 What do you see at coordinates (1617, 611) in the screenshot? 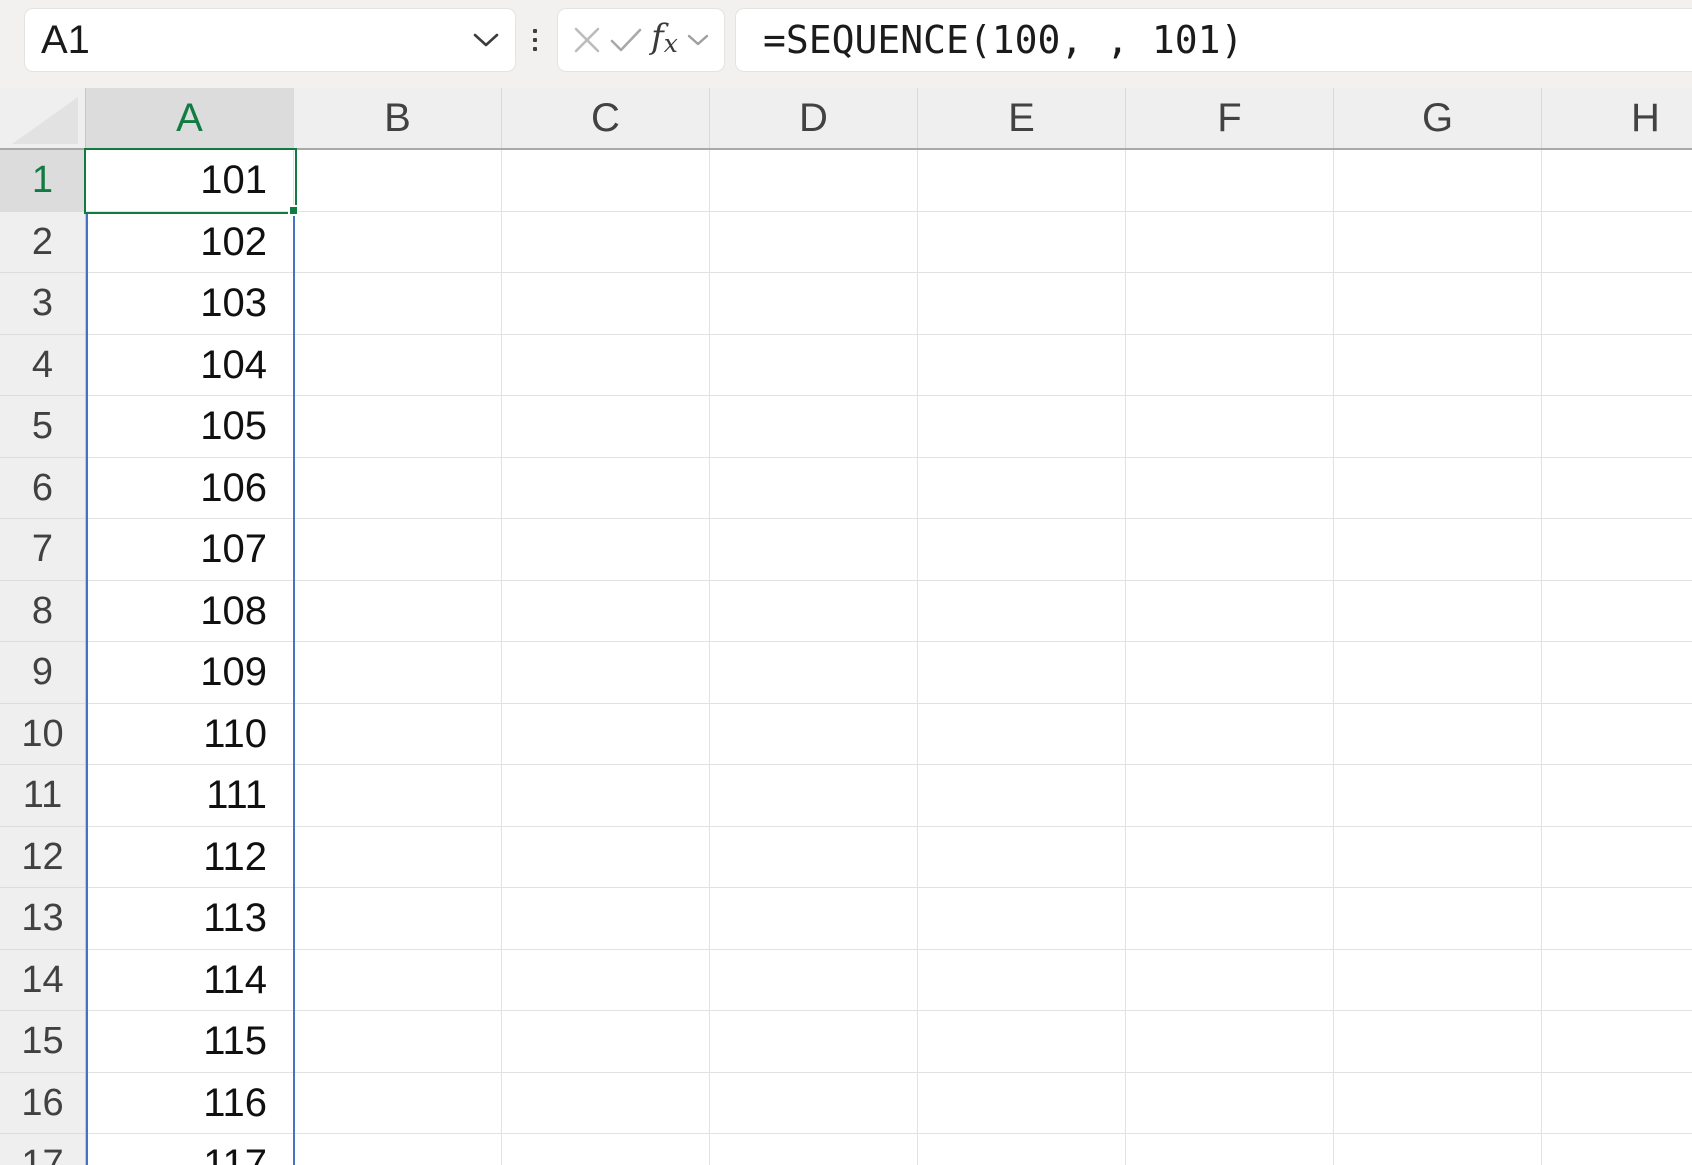
I see `cell-h8` at bounding box center [1617, 611].